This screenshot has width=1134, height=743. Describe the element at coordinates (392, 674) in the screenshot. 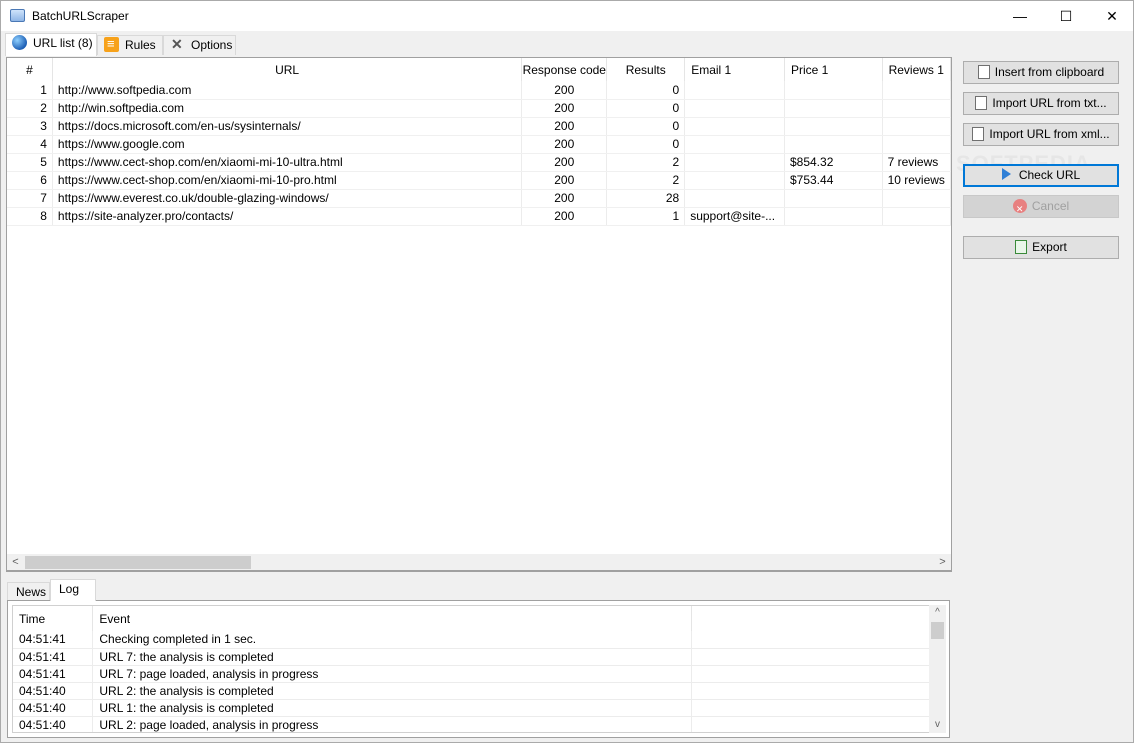

I see `log-event: URL 7: page loaded, analysis in progress` at that location.